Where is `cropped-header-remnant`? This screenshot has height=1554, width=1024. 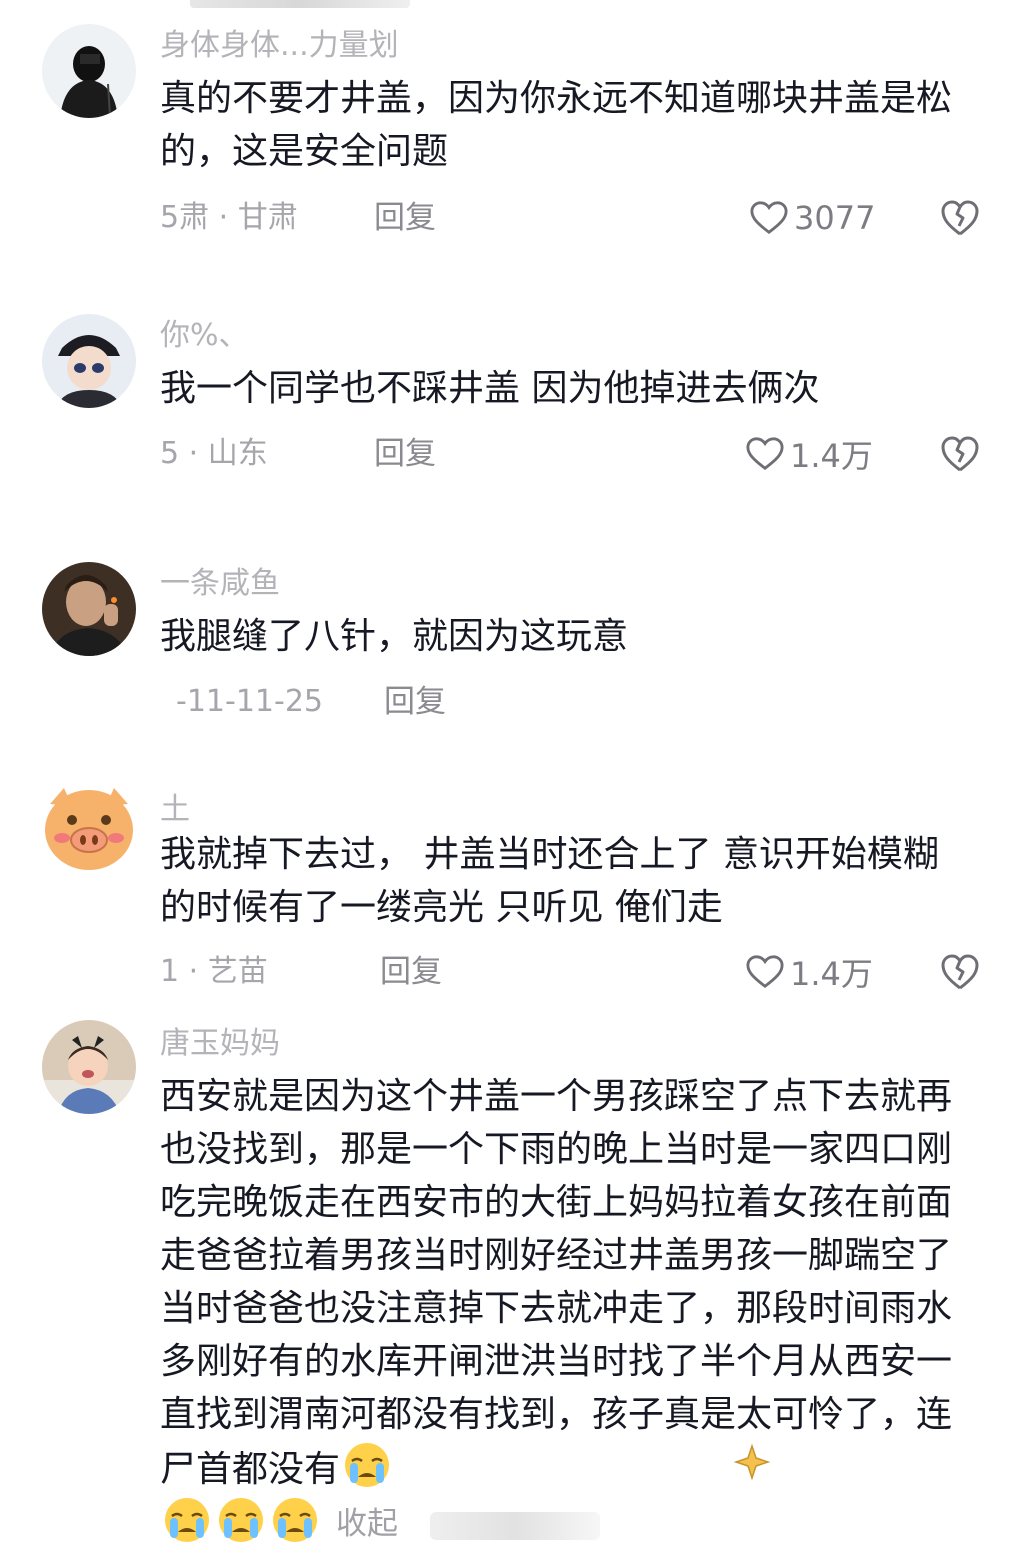 cropped-header-remnant is located at coordinates (300, 4).